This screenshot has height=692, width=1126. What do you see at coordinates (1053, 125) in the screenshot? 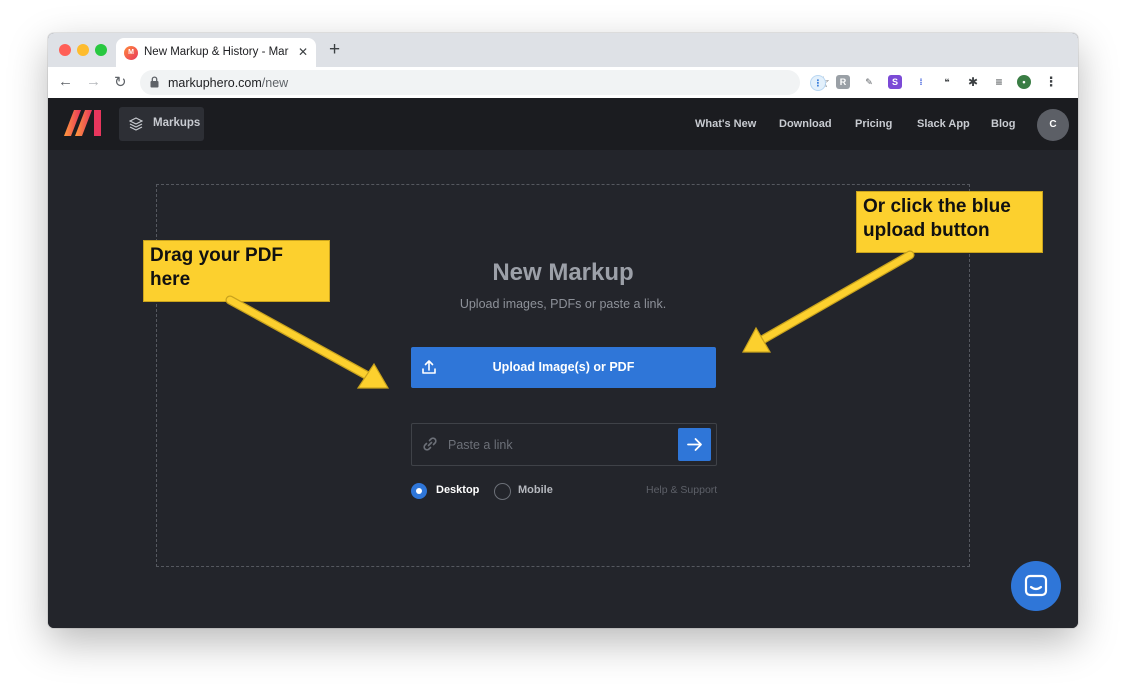
I see `user-avatar: C` at bounding box center [1053, 125].